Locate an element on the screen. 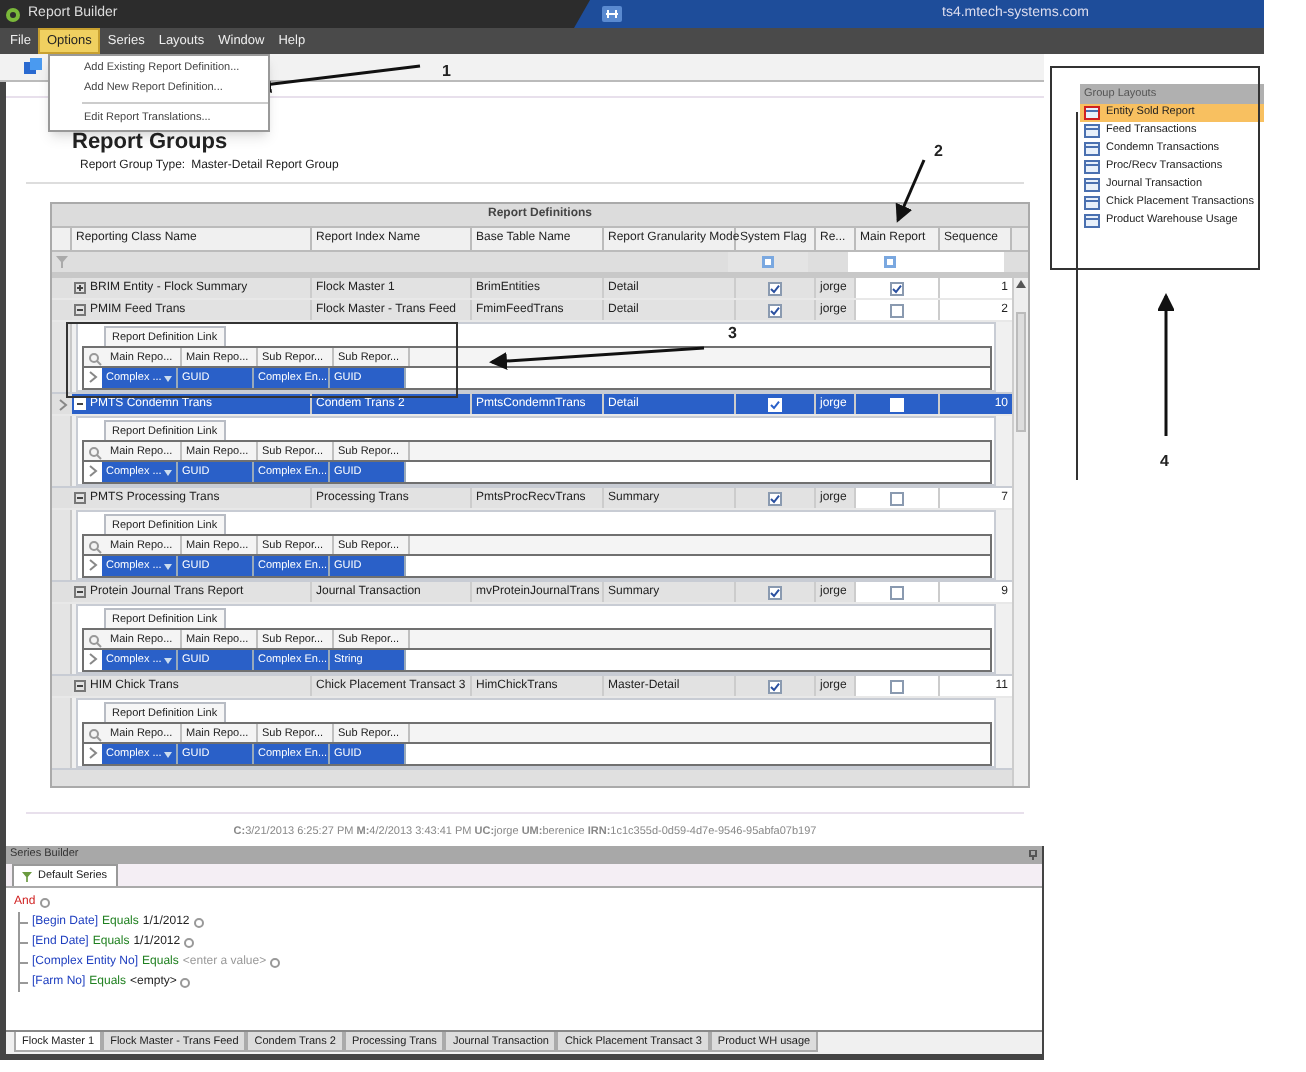 This screenshot has width=1306, height=1072. filter-icon is located at coordinates (27, 876).